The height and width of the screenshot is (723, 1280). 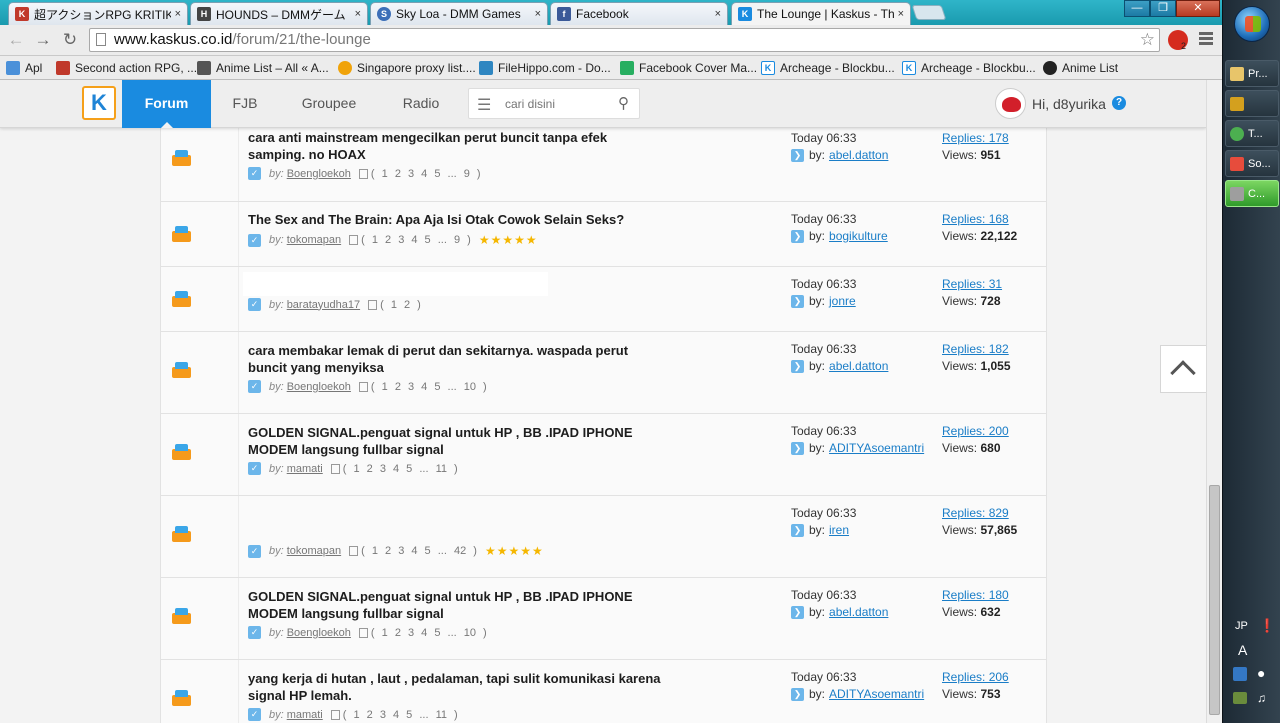 I want to click on last-post-author: jonre, so click(x=842, y=301).